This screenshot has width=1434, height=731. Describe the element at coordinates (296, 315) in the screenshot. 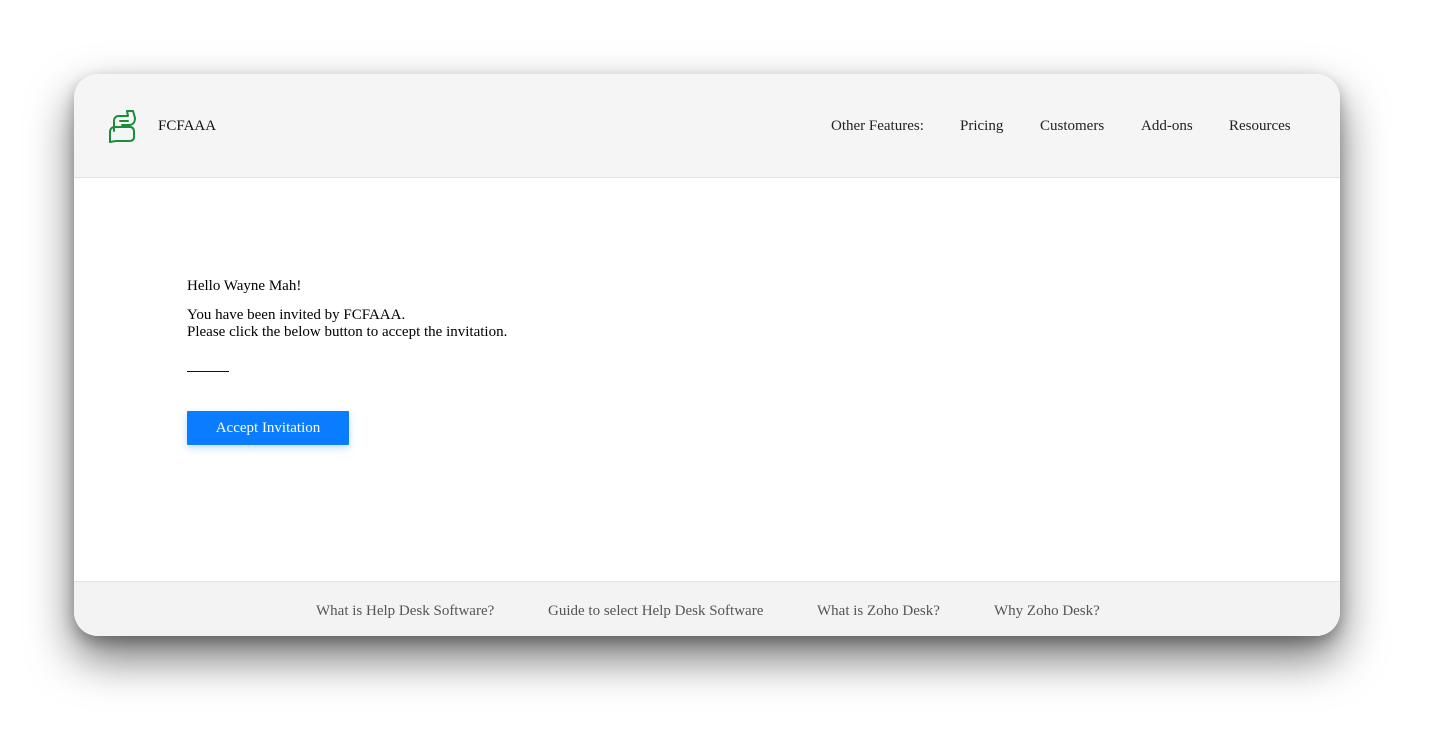

I see `invited-by-text: You have been invited by FCFAAA.` at that location.